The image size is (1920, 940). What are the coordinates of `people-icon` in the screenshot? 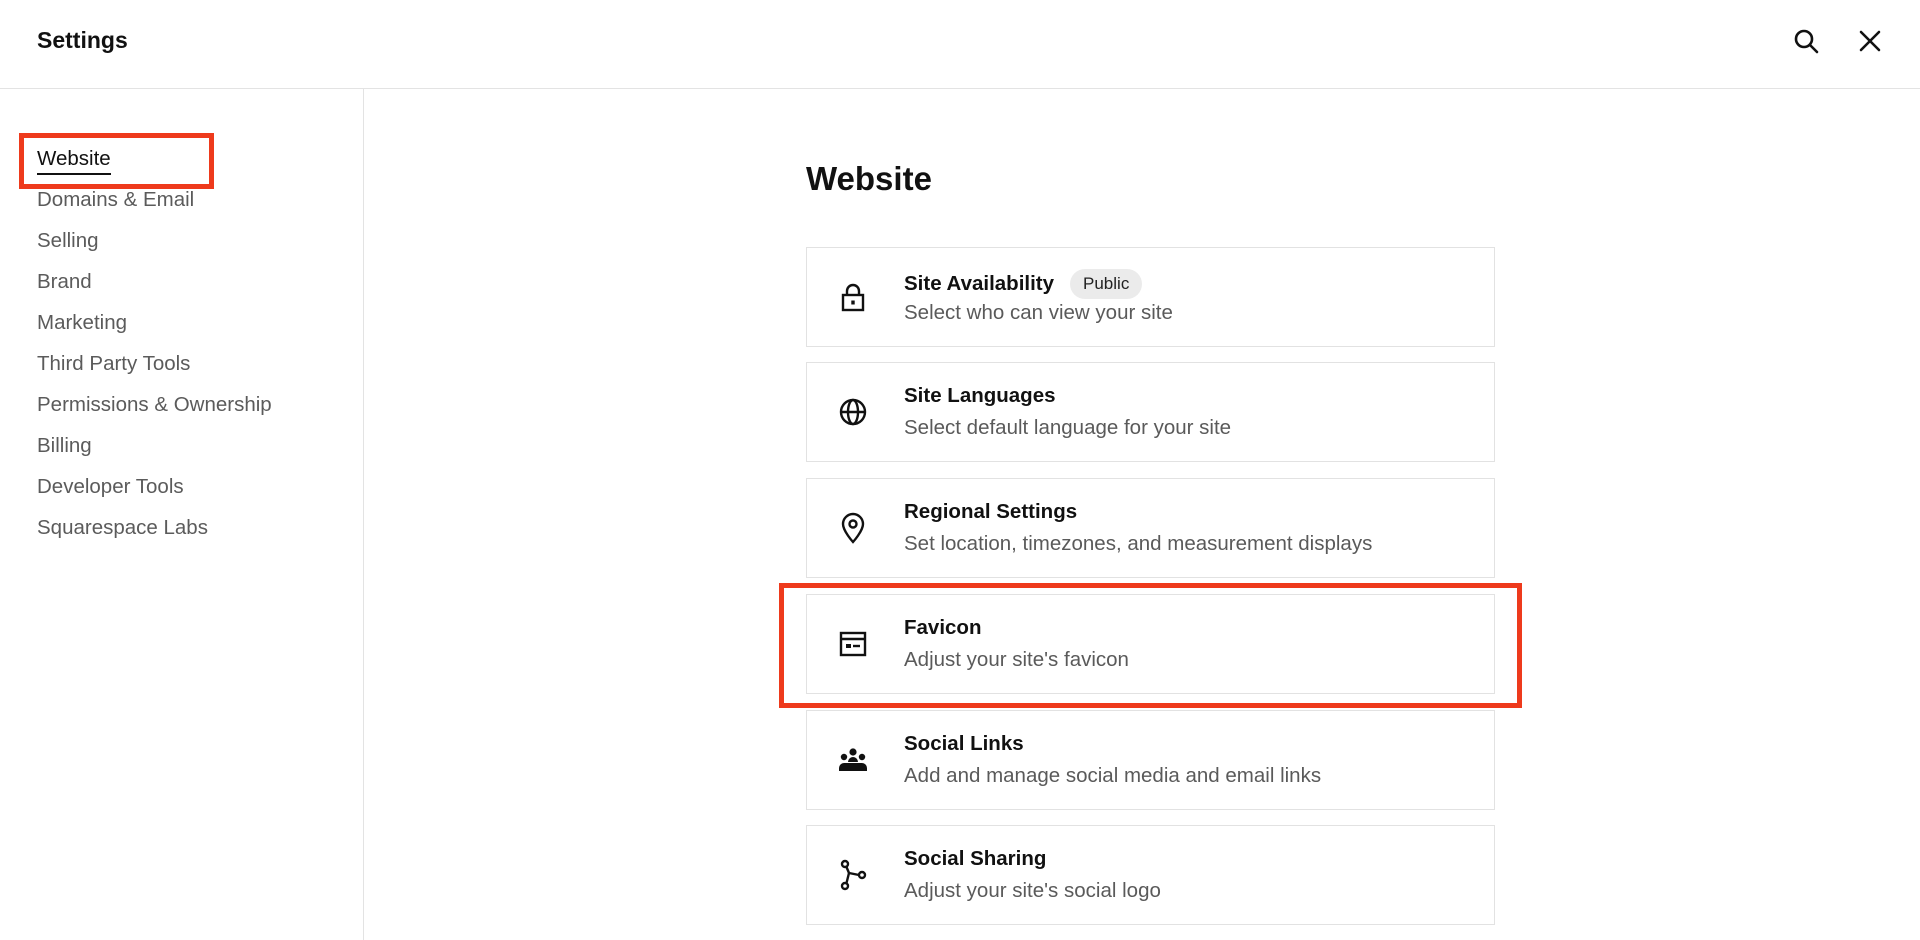 It's located at (853, 760).